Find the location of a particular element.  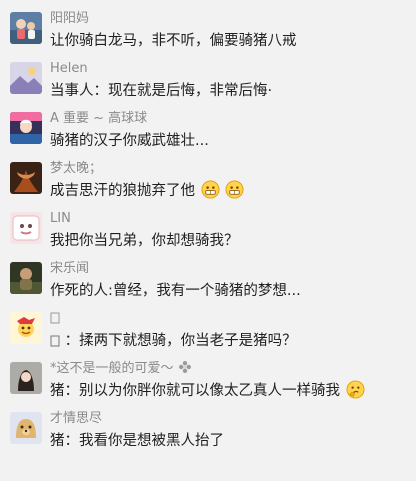

comment-item: 阳阳妈 让你骑白龙马，非不听，偏要骑猪八戒 is located at coordinates (208, 31).